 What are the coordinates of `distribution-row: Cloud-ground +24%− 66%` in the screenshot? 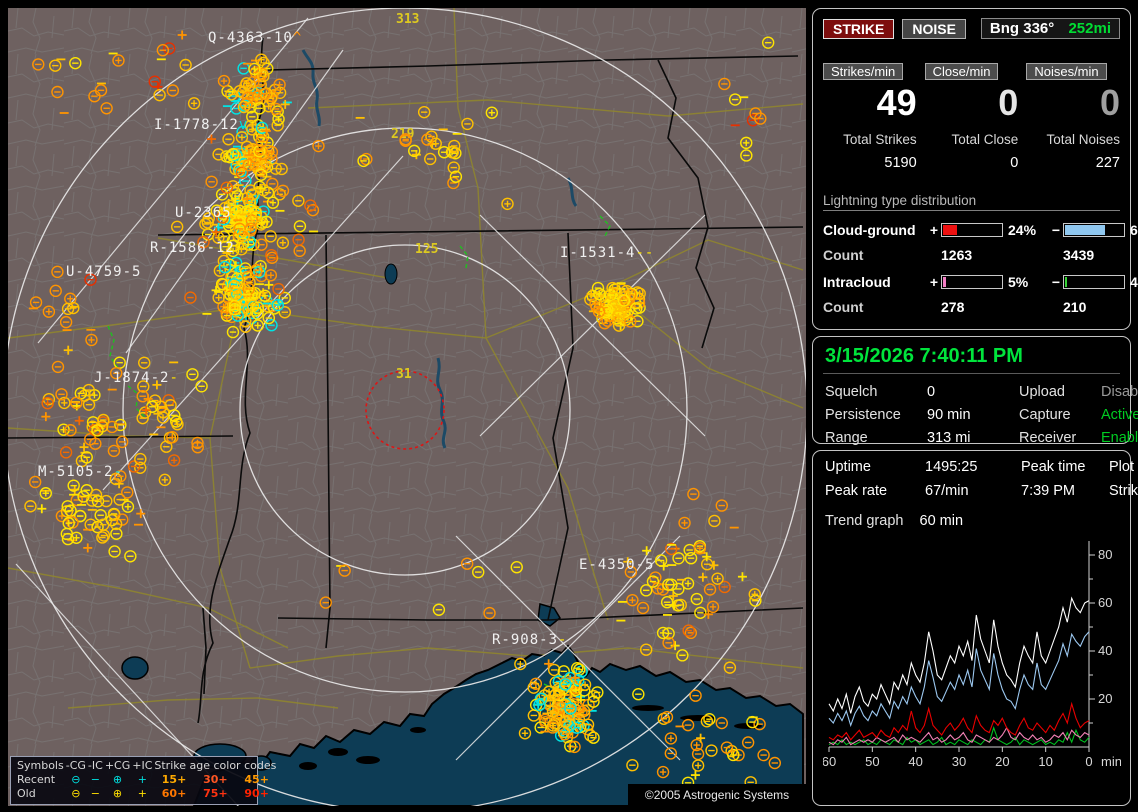 It's located at (980, 229).